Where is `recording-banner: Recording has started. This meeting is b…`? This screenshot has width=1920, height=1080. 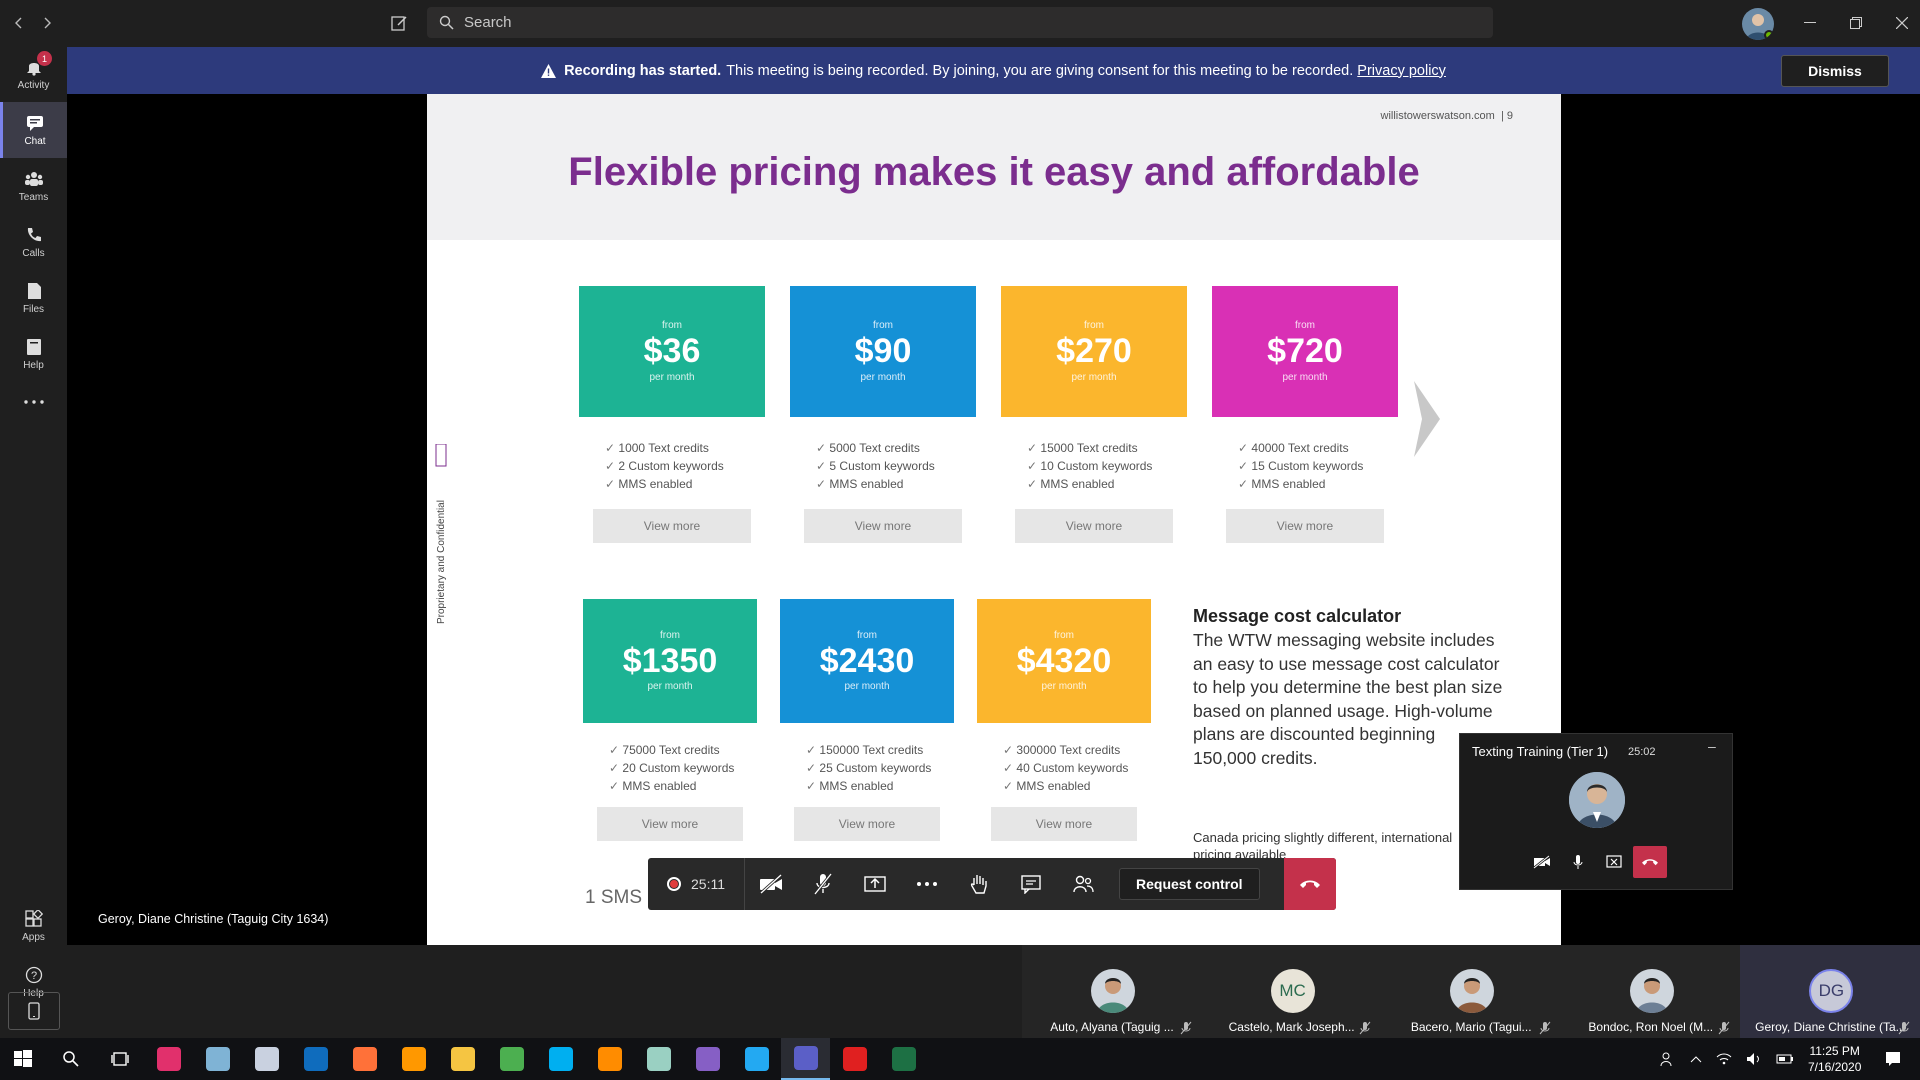
recording-banner: Recording has started. This meeting is b… is located at coordinates (993, 70).